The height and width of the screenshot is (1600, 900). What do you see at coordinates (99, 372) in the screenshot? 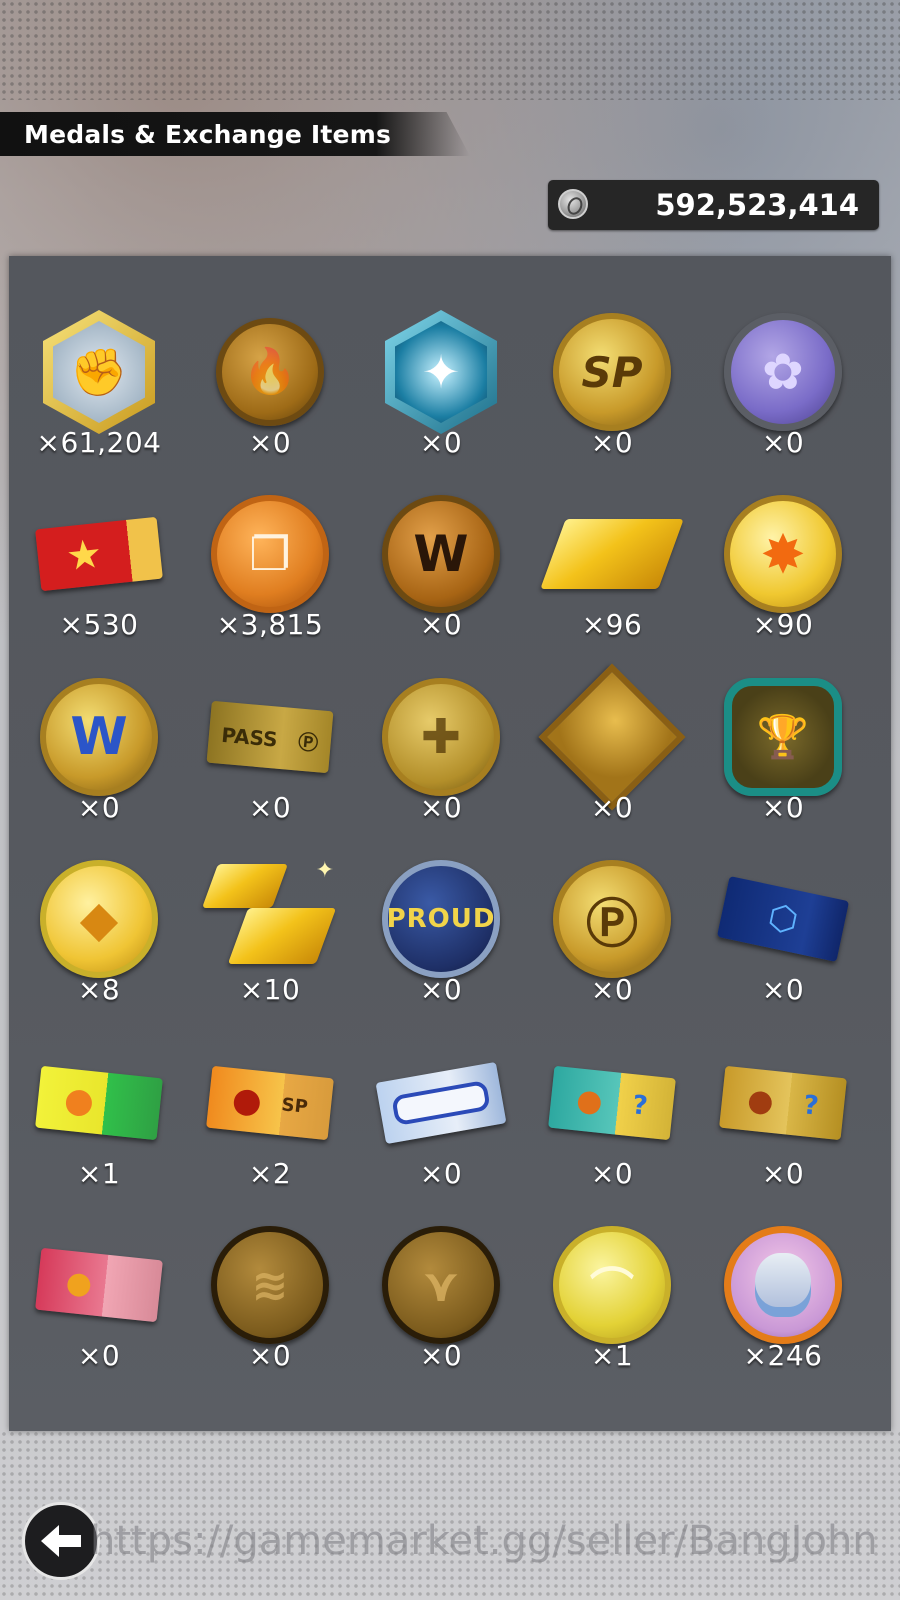
I see `fist-hexagon-medal-icon: ✊` at bounding box center [99, 372].